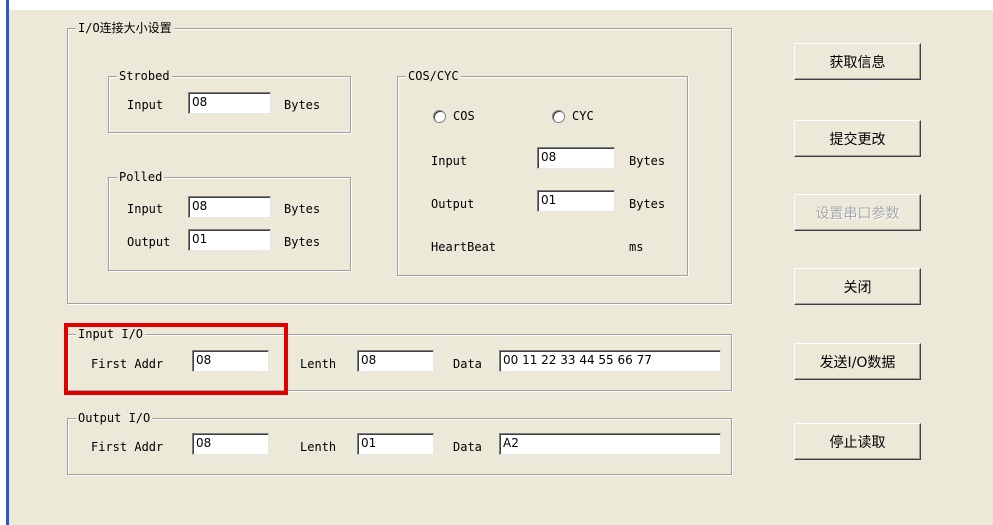  I want to click on output-io-group-title: Output I/O, so click(114, 418).